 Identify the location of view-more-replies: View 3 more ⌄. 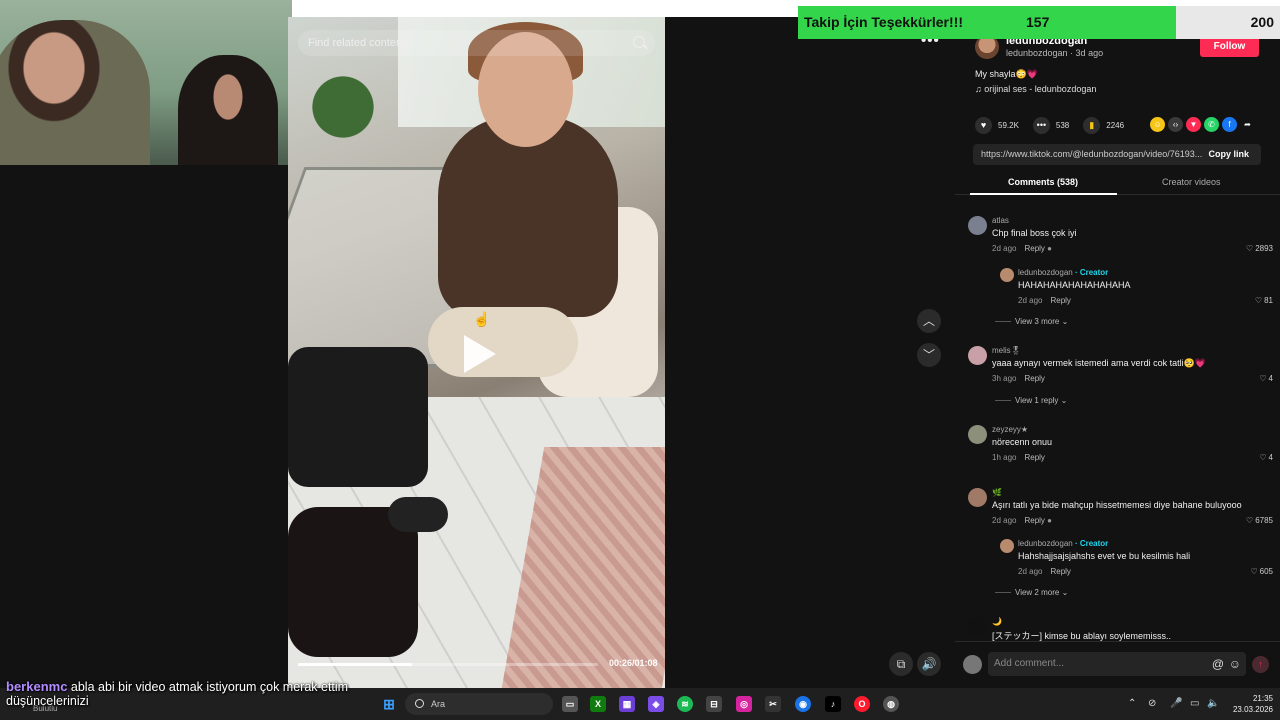
(1031, 321).